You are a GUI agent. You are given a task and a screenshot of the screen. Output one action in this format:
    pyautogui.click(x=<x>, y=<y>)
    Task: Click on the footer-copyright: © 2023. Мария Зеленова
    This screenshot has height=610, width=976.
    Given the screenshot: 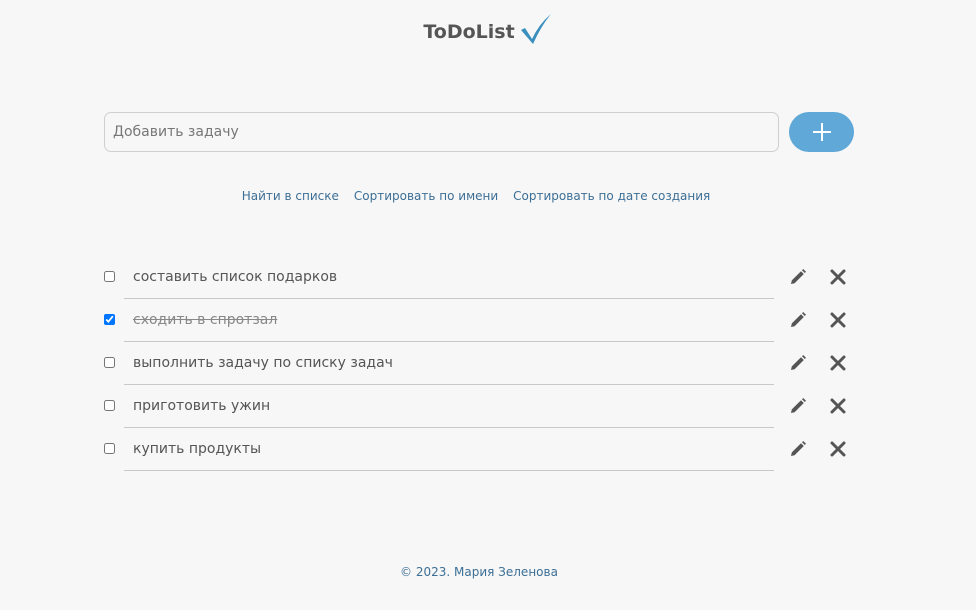 What is the action you would take?
    pyautogui.click(x=479, y=572)
    